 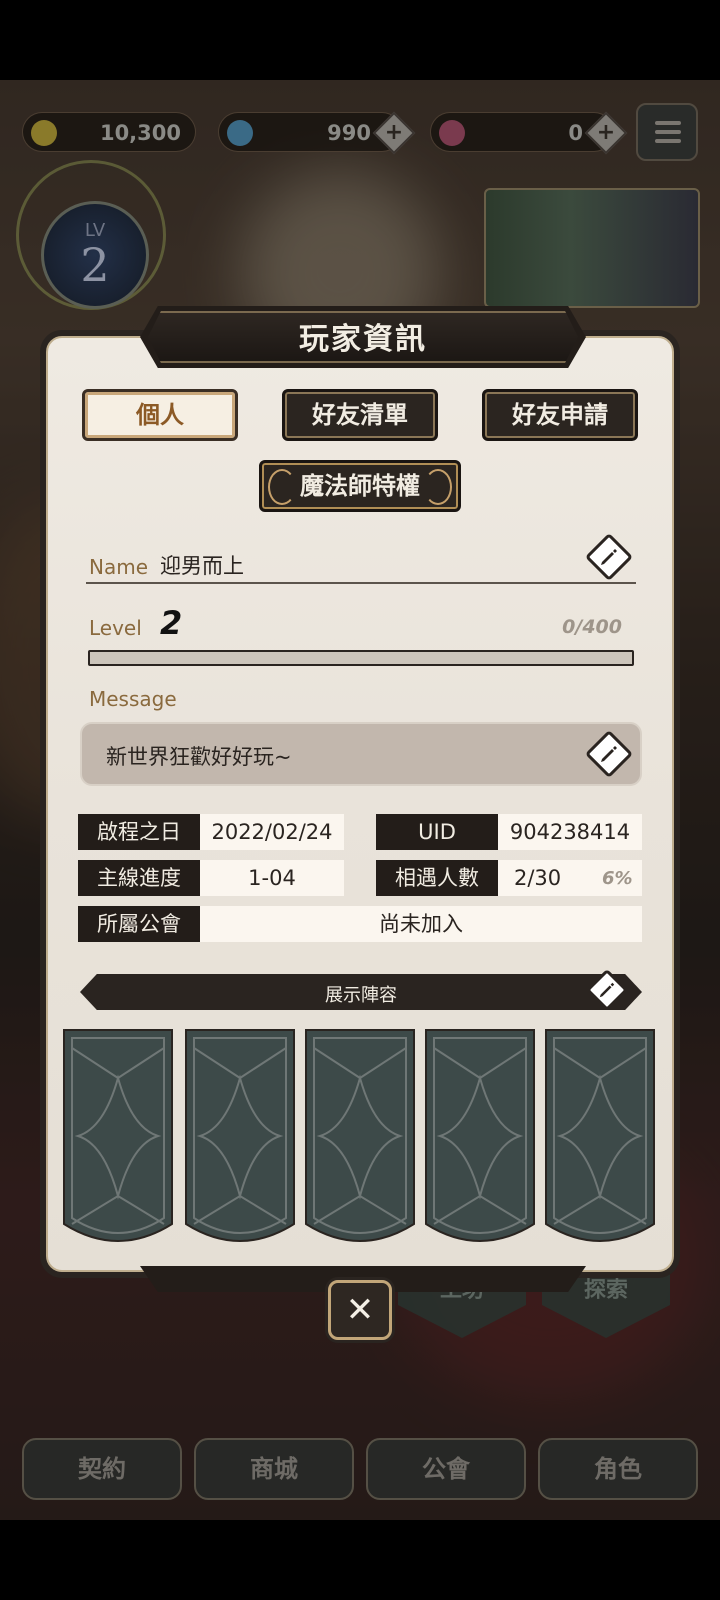 I want to click on navigation-bar-area, so click(x=360, y=1560).